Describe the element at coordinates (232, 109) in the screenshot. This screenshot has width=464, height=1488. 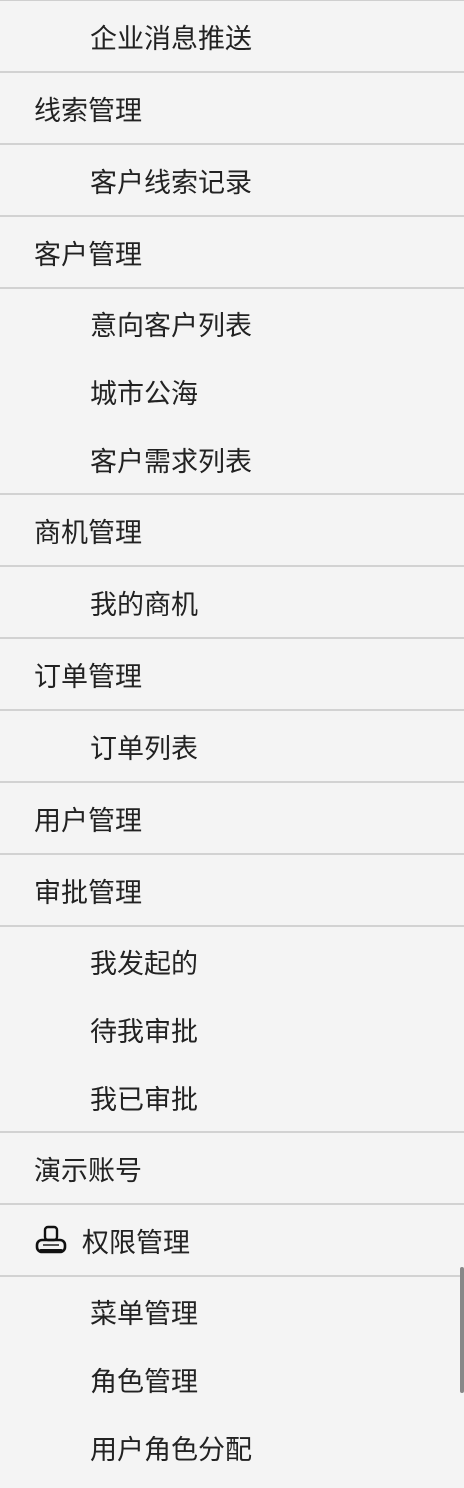
I see `group-title-leads: 线索管理` at that location.